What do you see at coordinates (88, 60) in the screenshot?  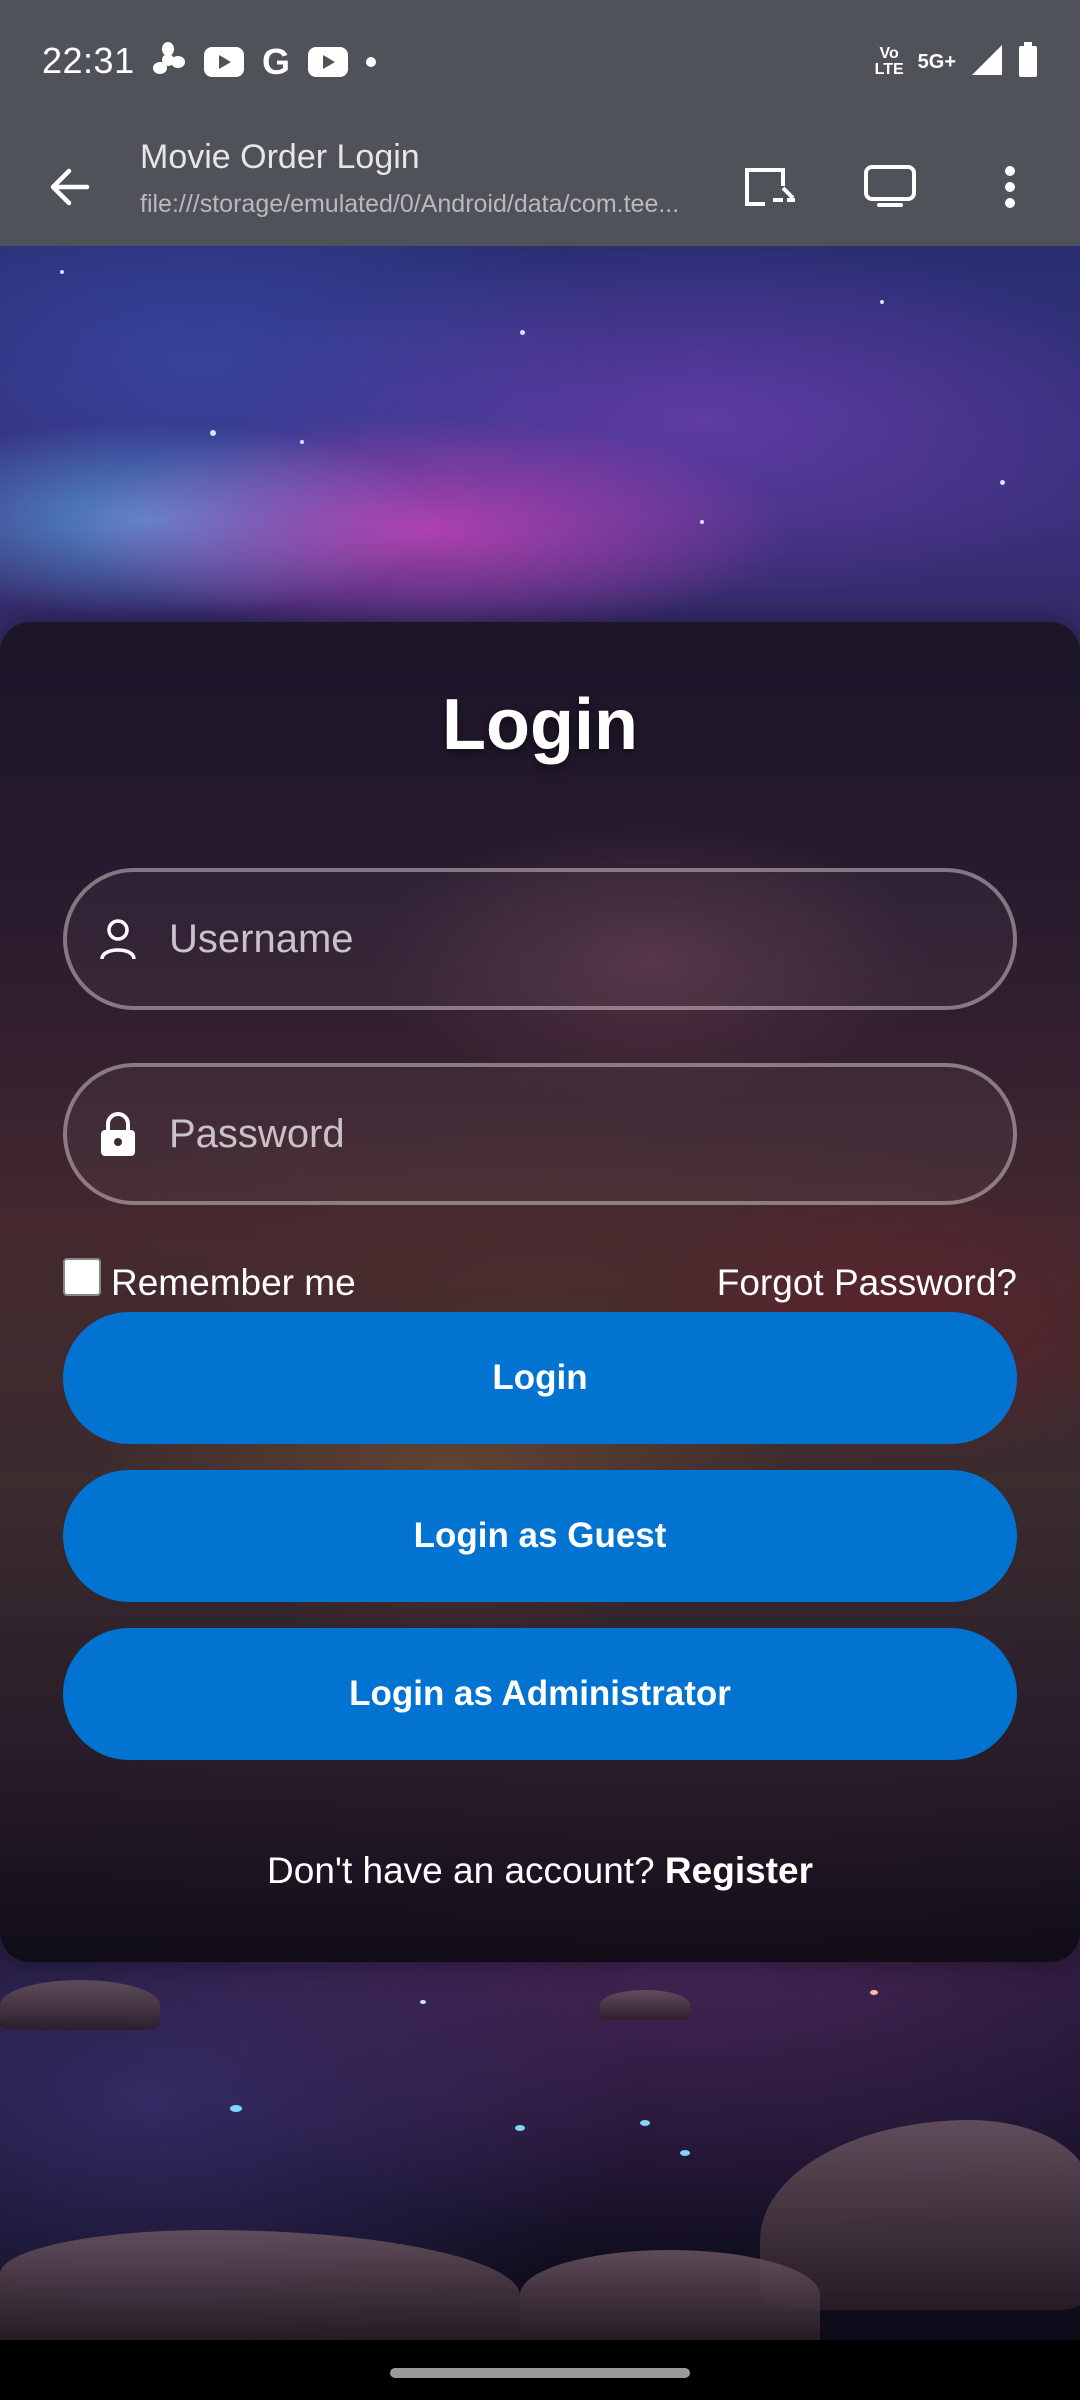 I see `status-time: 22:31` at bounding box center [88, 60].